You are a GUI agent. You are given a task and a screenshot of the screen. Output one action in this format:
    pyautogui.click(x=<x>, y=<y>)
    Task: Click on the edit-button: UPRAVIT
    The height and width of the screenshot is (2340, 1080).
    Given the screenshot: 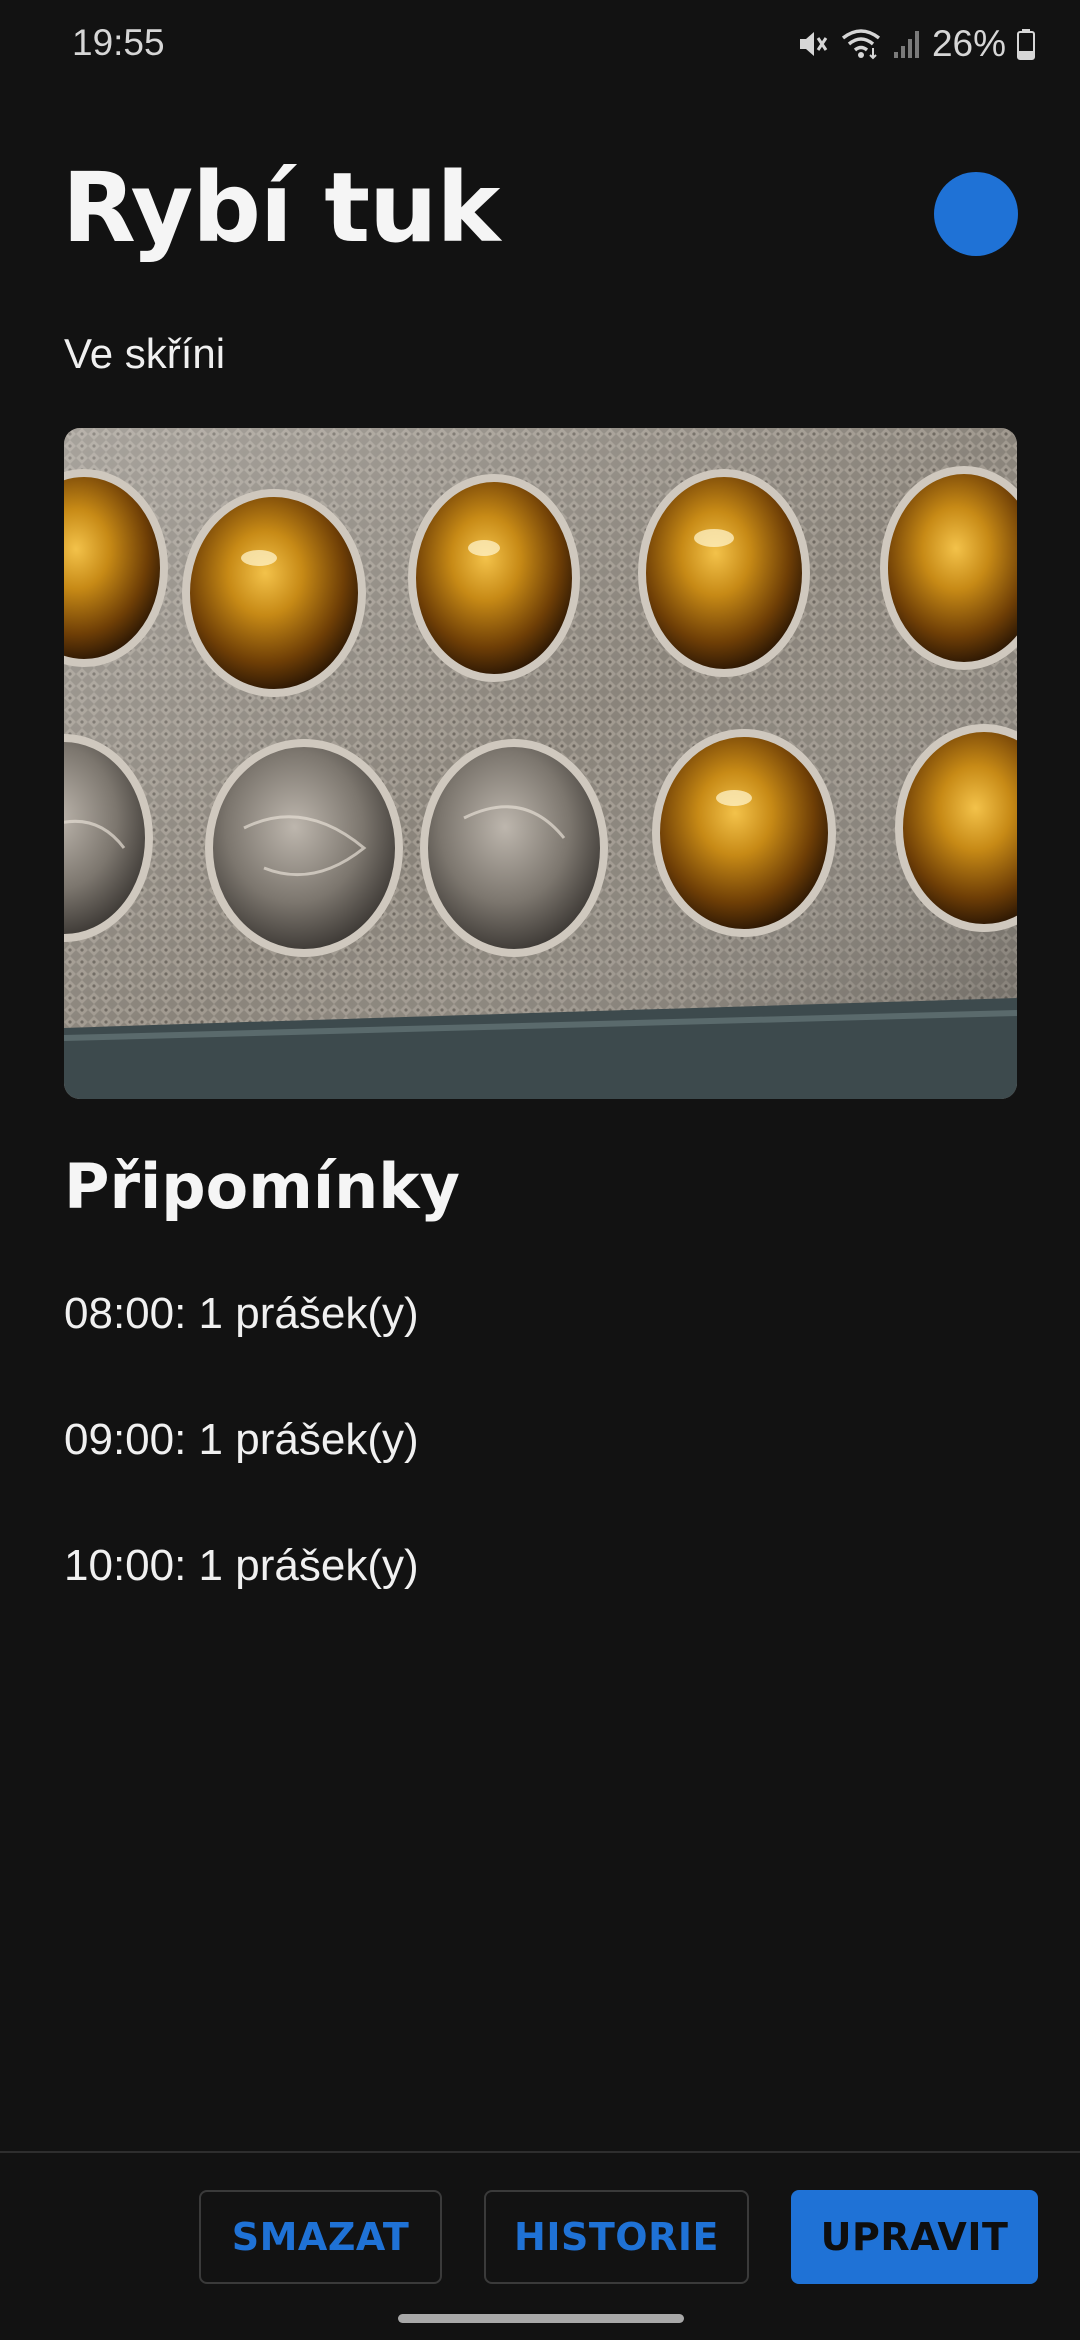 What is the action you would take?
    pyautogui.click(x=914, y=2237)
    